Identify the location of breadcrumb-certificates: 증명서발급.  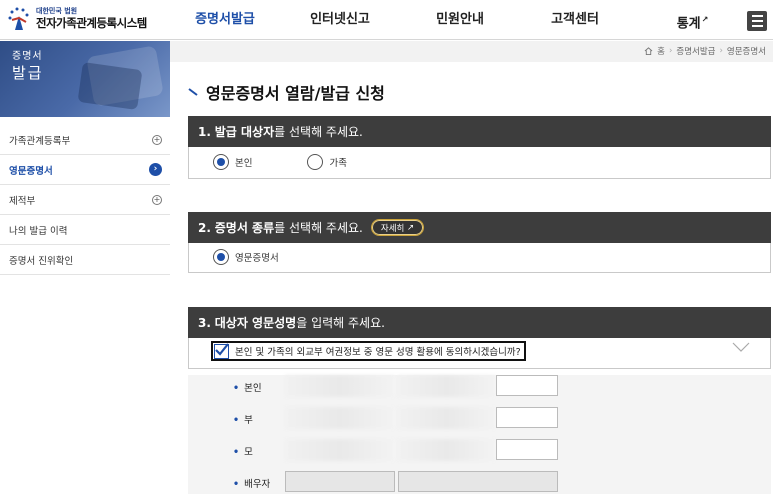
(695, 51).